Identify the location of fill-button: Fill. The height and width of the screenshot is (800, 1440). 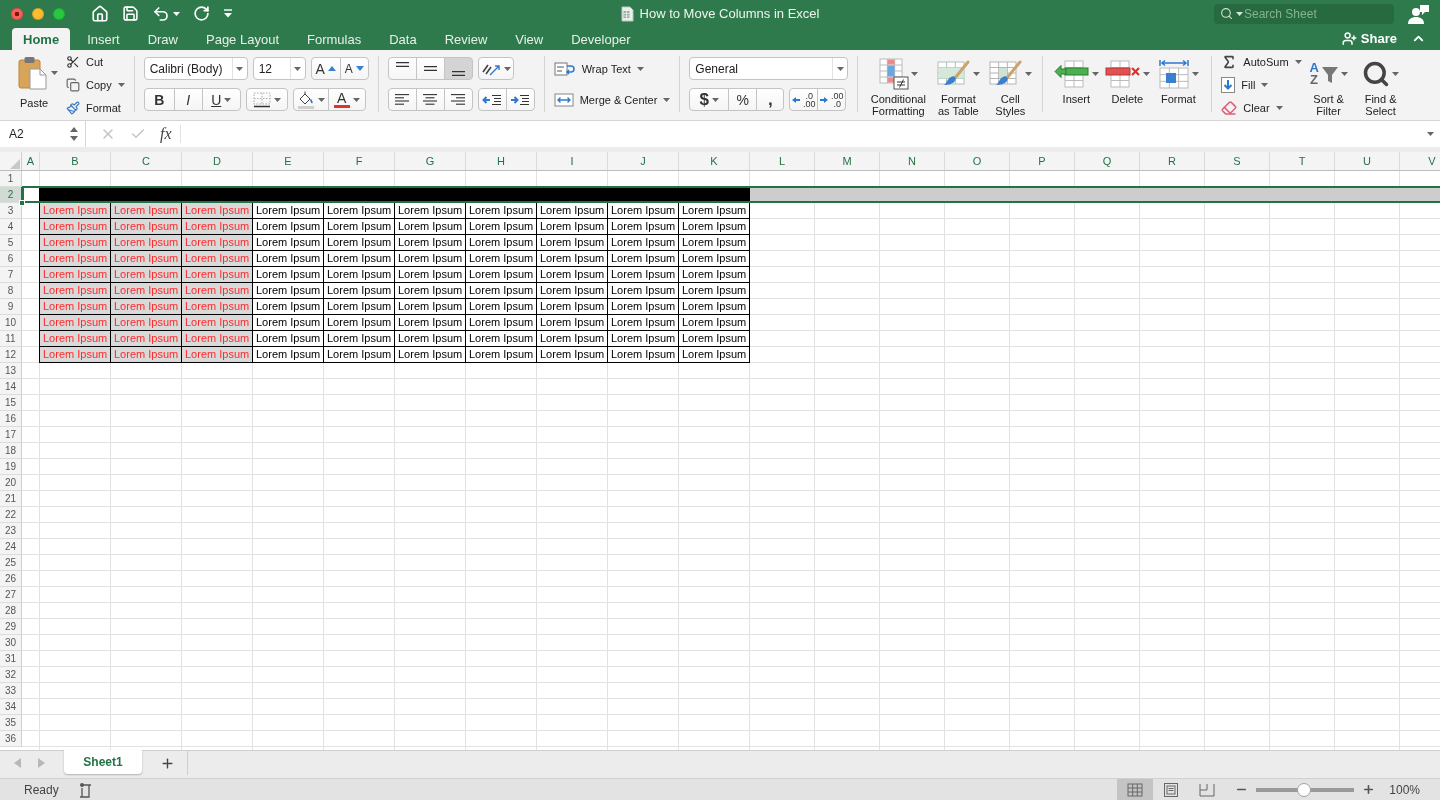
(1261, 84).